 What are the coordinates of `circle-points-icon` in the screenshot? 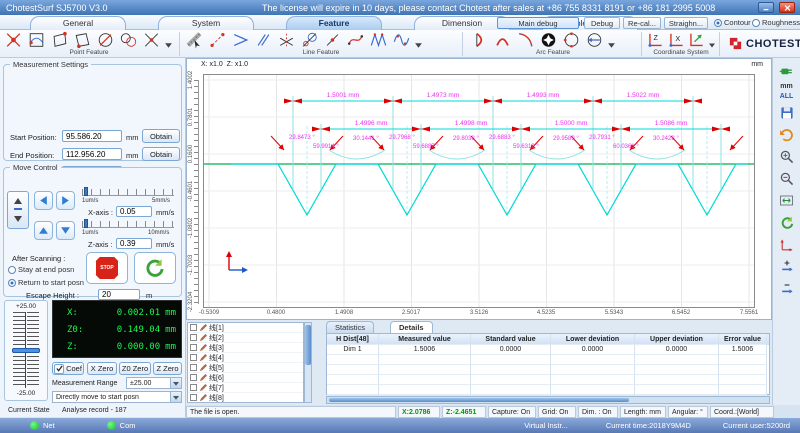 It's located at (571, 40).